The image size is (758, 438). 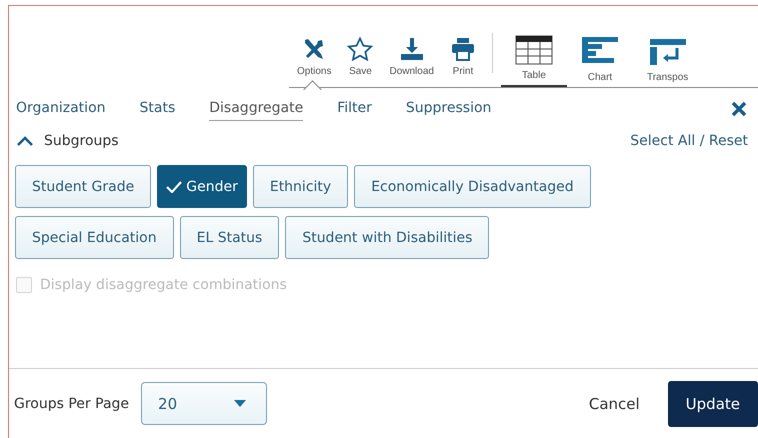 I want to click on tab: Stats, so click(x=158, y=108).